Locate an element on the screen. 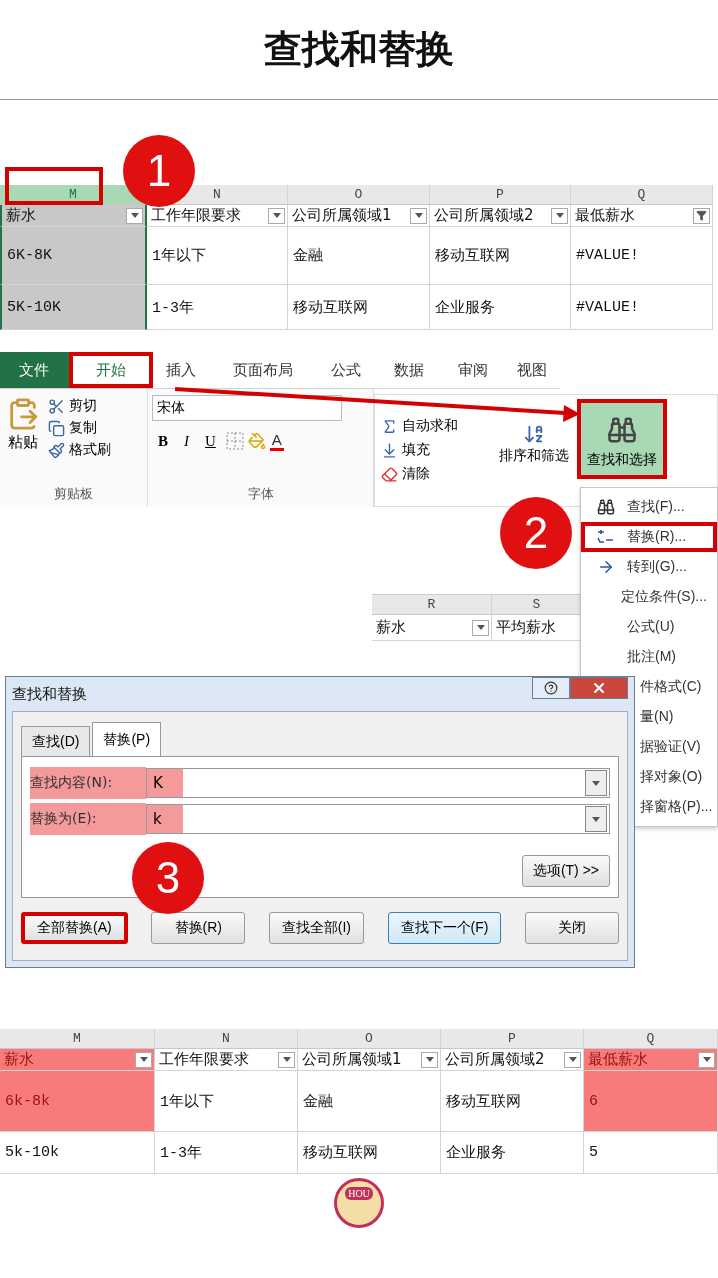  scissors-icon is located at coordinates (56, 406).